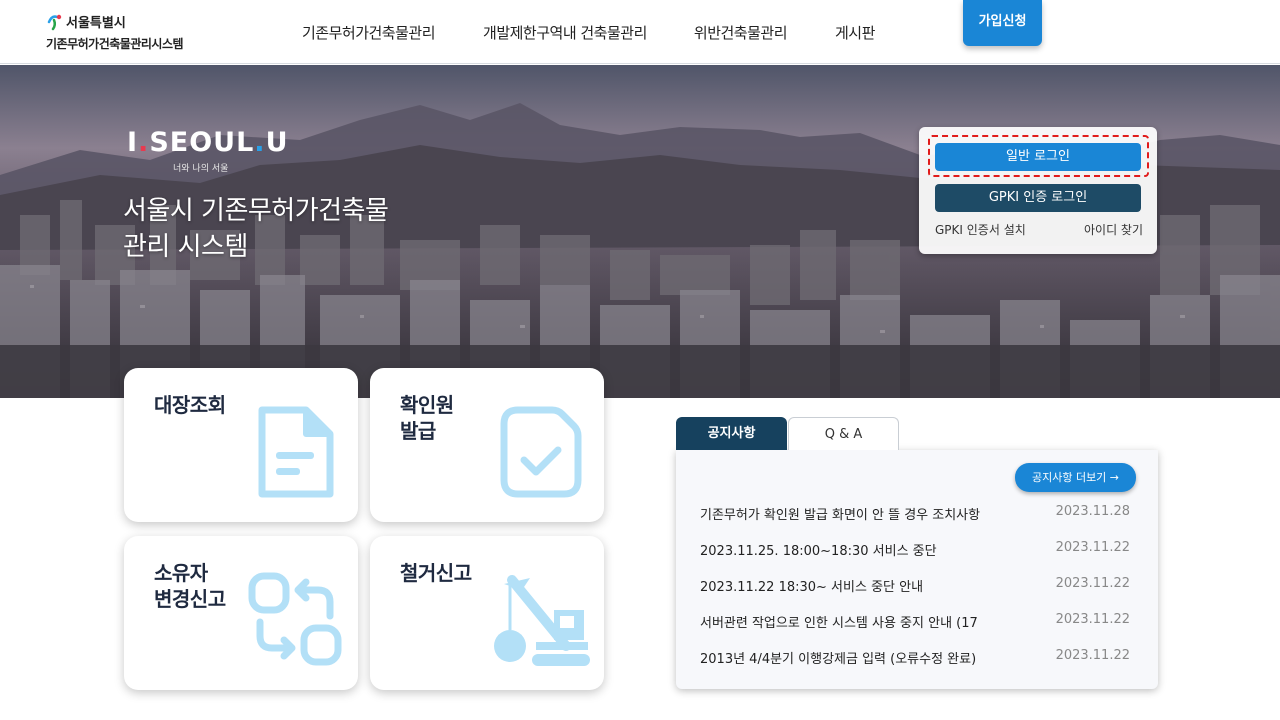 The image size is (1280, 720). Describe the element at coordinates (860, 549) in the screenshot. I see `notice-title: 2023.11.25. 18:00~18:30 서비스 중단` at that location.